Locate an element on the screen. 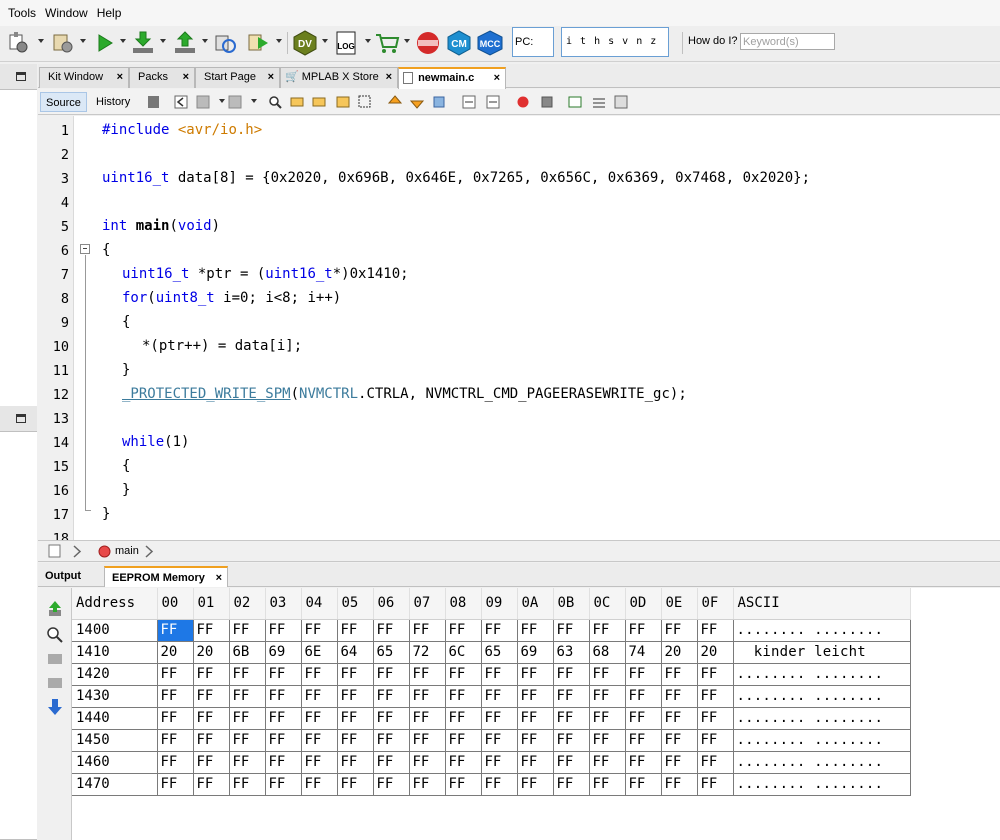  stop-macro-recording-icon is located at coordinates (547, 102).